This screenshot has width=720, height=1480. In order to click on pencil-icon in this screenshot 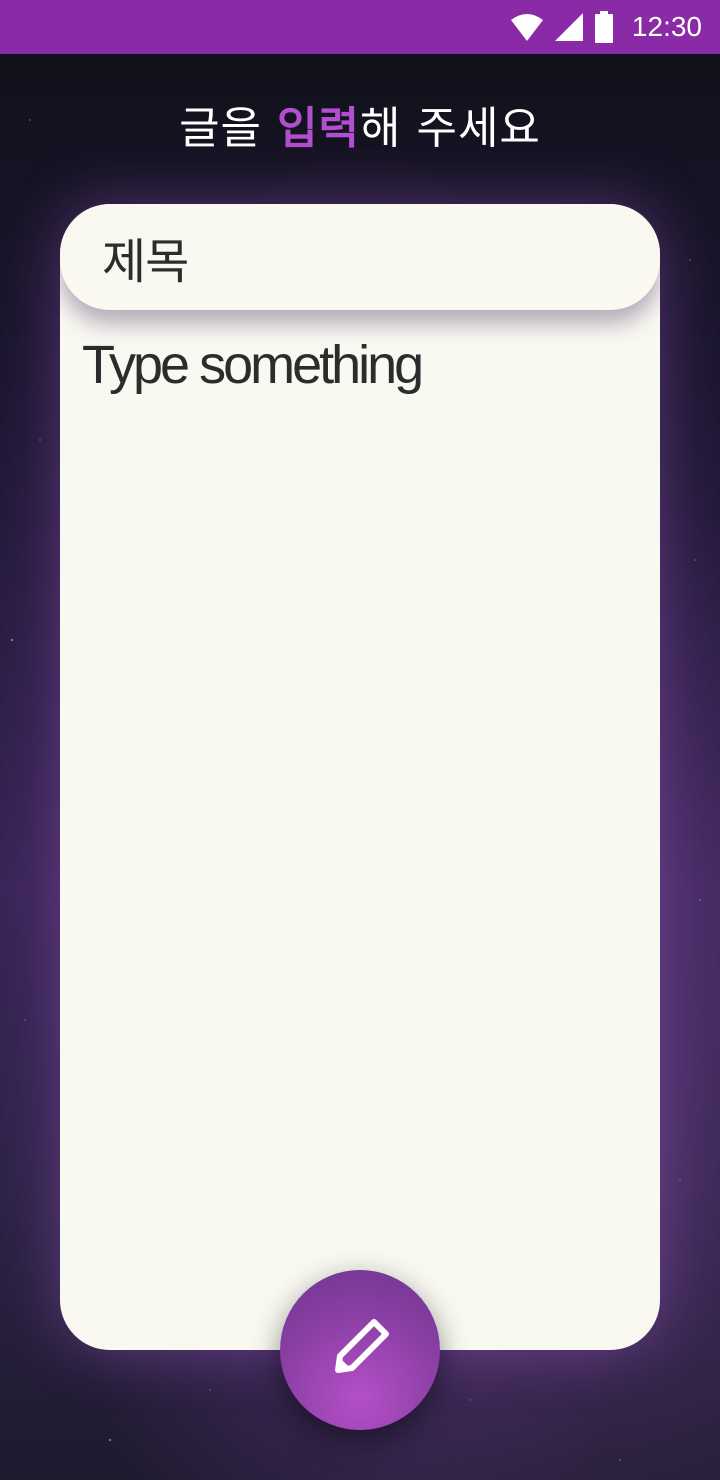, I will do `click(360, 1350)`.